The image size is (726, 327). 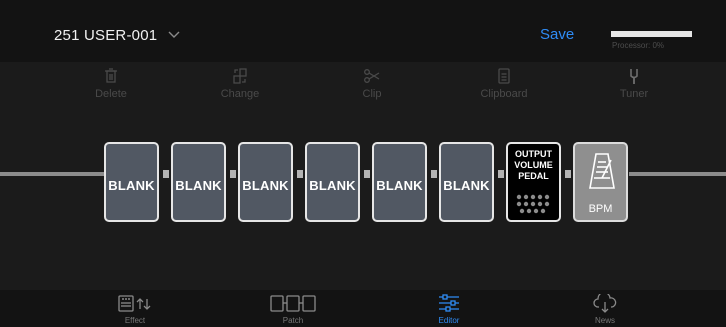 I want to click on patch-icon, so click(x=293, y=303).